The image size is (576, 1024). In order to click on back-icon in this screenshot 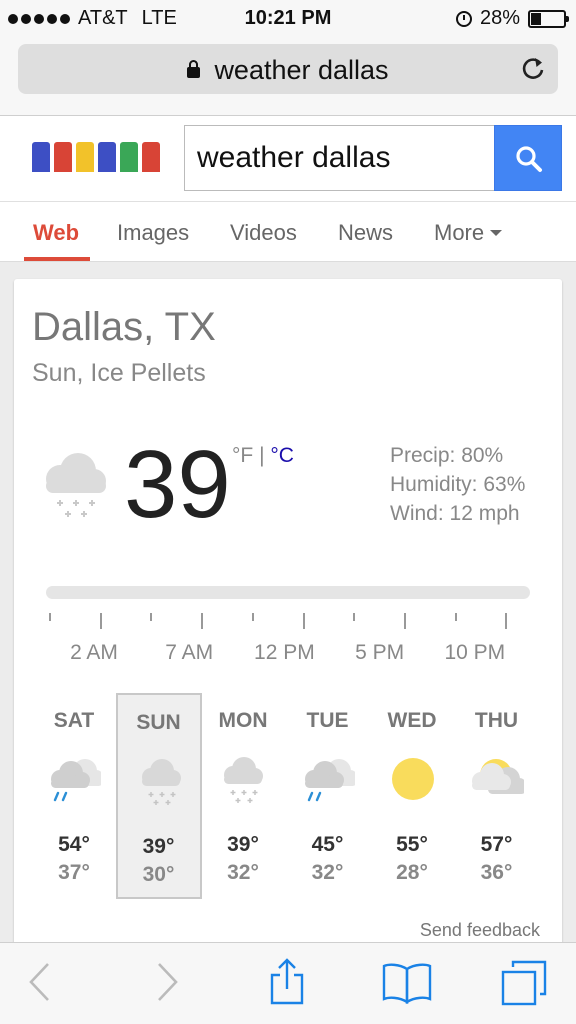, I will do `click(40, 982)`.